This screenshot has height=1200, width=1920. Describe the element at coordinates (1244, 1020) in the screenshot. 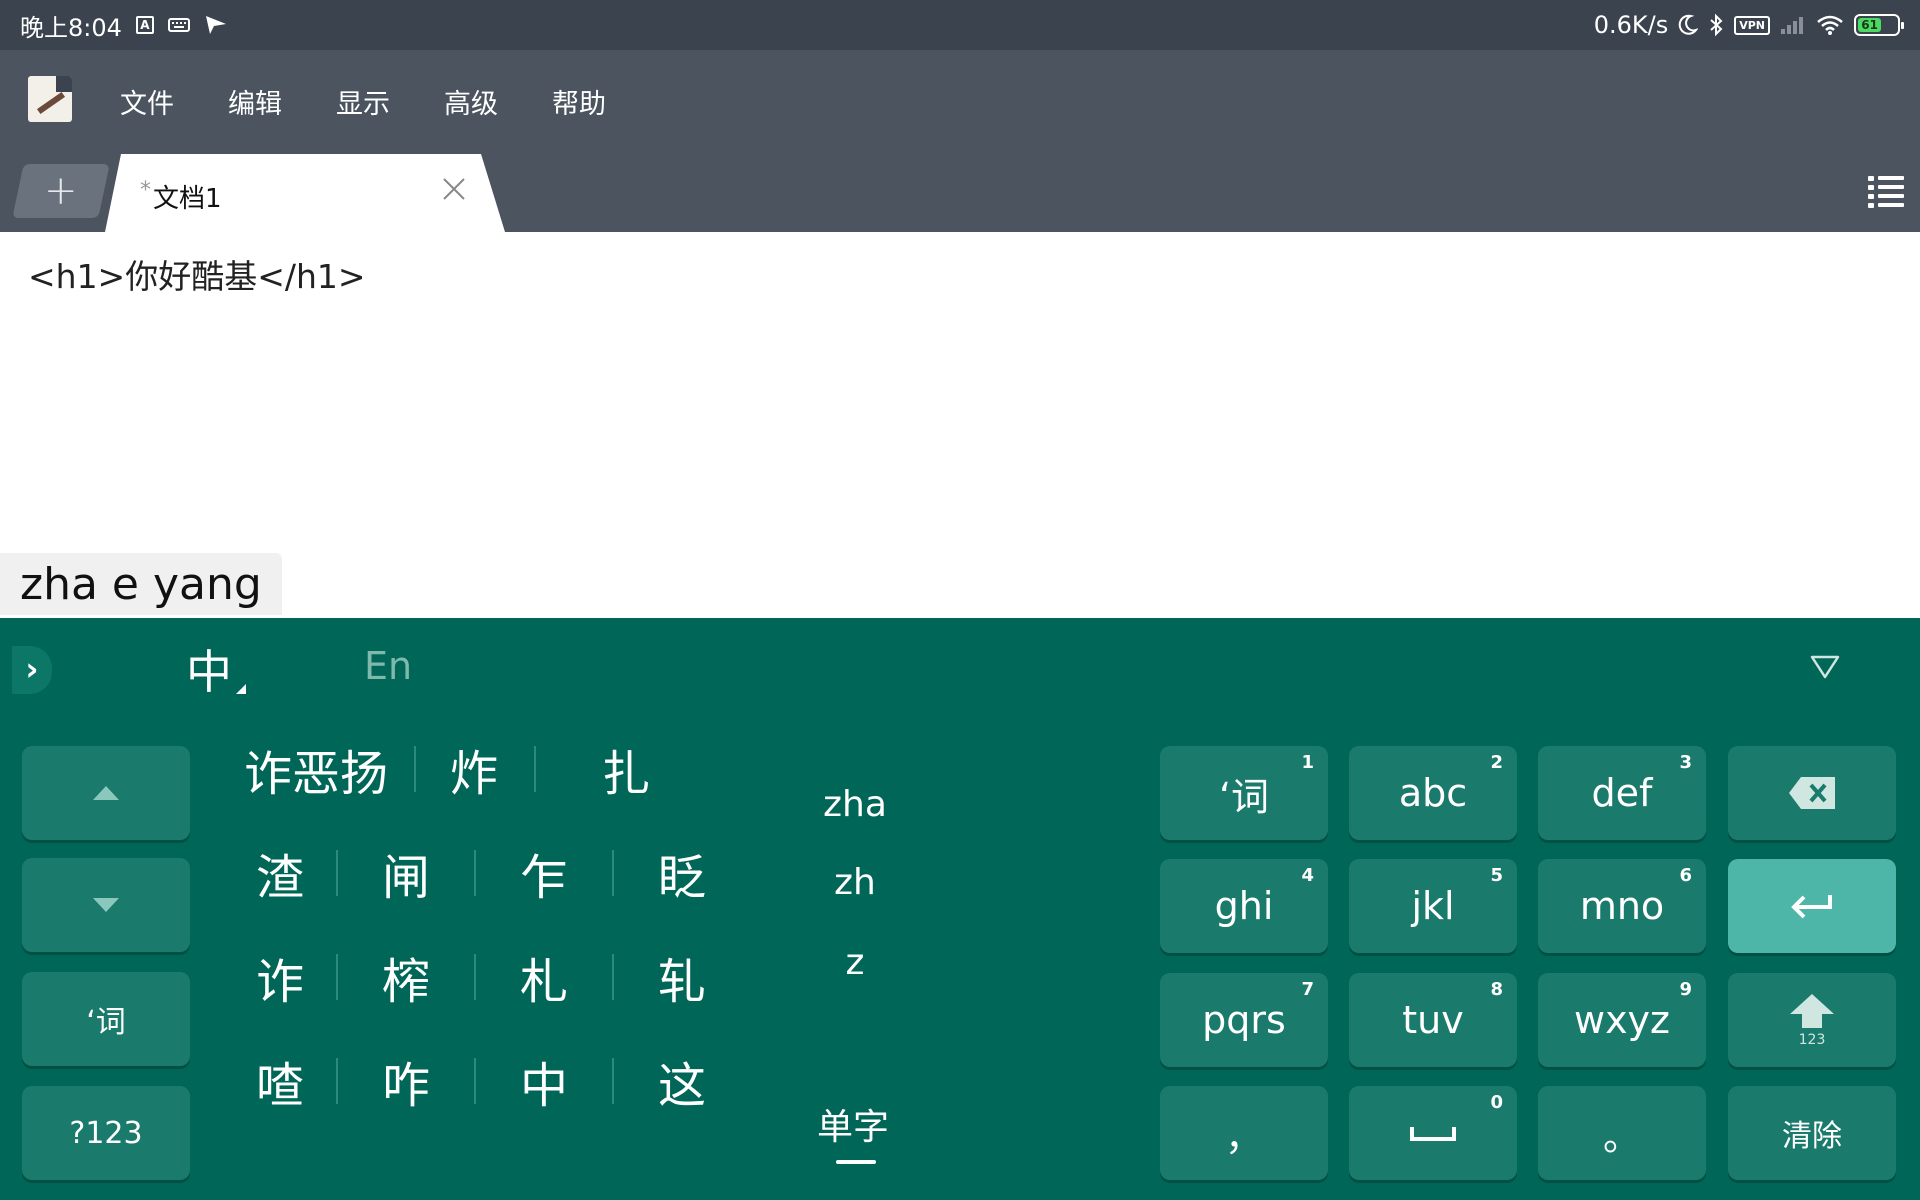

I see `t9-key-7: pqrs 7` at that location.